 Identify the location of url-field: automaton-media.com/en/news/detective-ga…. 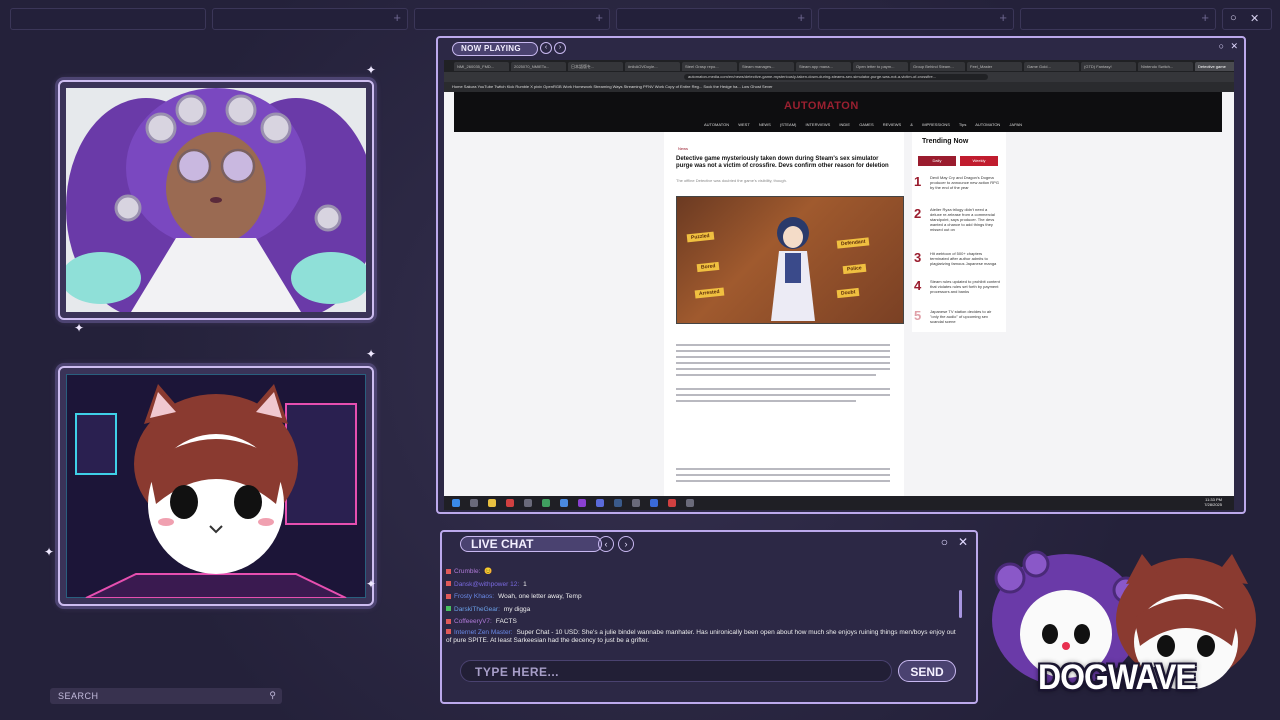
(836, 77).